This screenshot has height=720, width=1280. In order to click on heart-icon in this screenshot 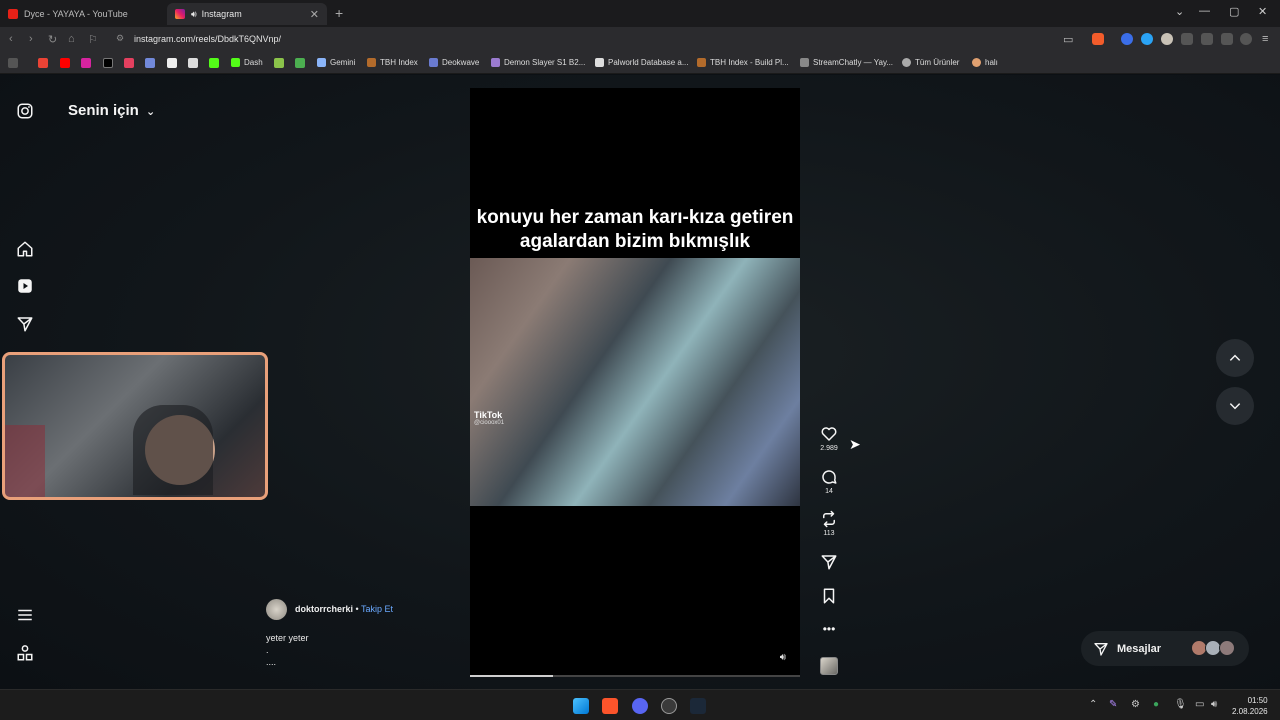, I will do `click(829, 434)`.